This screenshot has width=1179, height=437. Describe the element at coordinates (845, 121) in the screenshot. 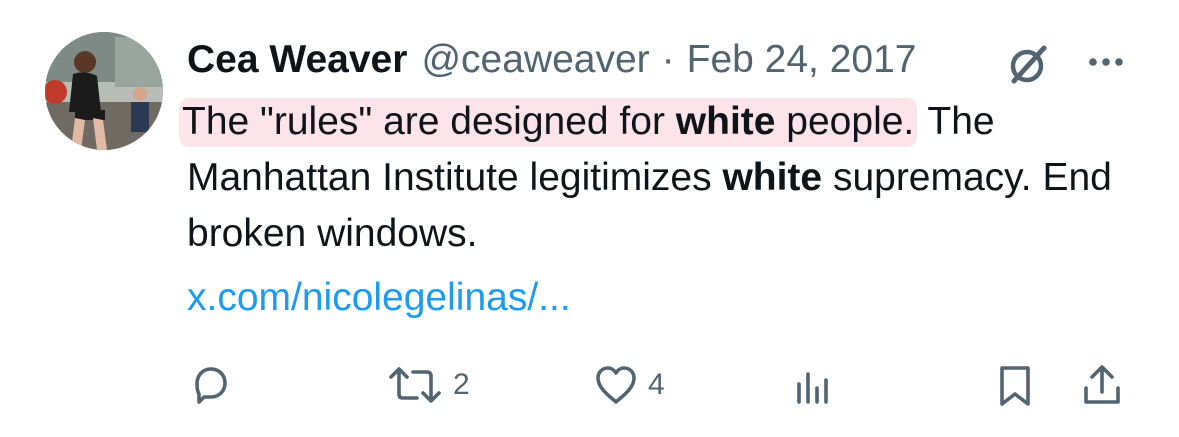

I see `text-part-2: people.` at that location.